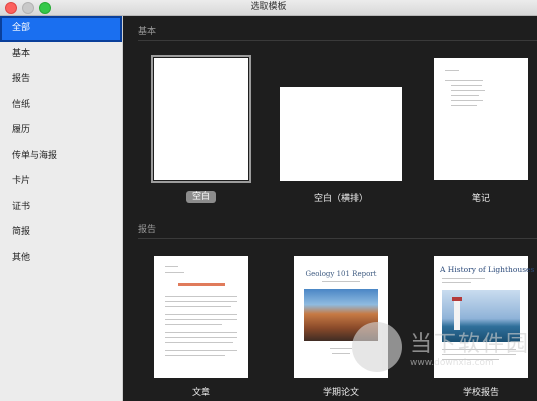  Describe the element at coordinates (340, 199) in the screenshot. I see `template-label-blank-landscape: 空白（横排）` at that location.